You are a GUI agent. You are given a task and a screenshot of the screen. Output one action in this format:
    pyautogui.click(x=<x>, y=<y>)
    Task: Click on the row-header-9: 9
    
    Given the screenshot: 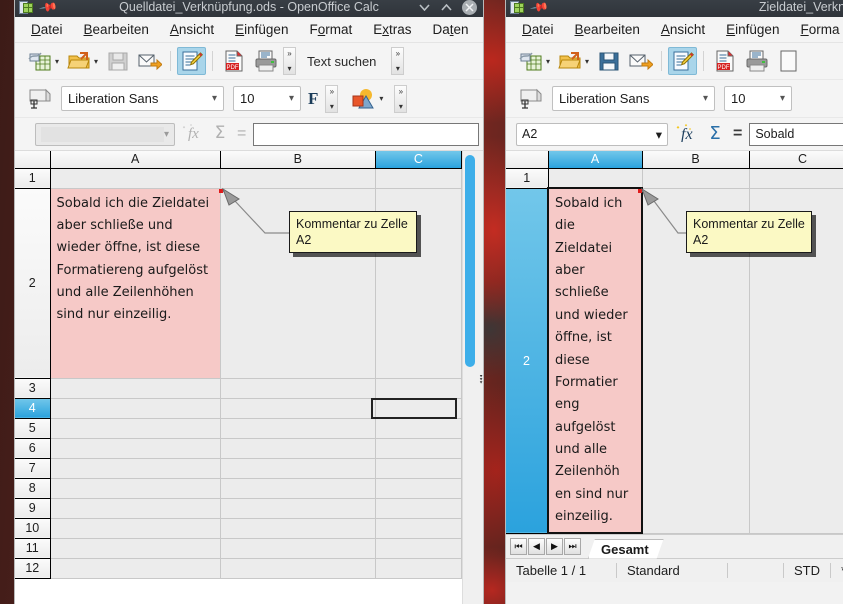 What is the action you would take?
    pyautogui.click(x=33, y=508)
    